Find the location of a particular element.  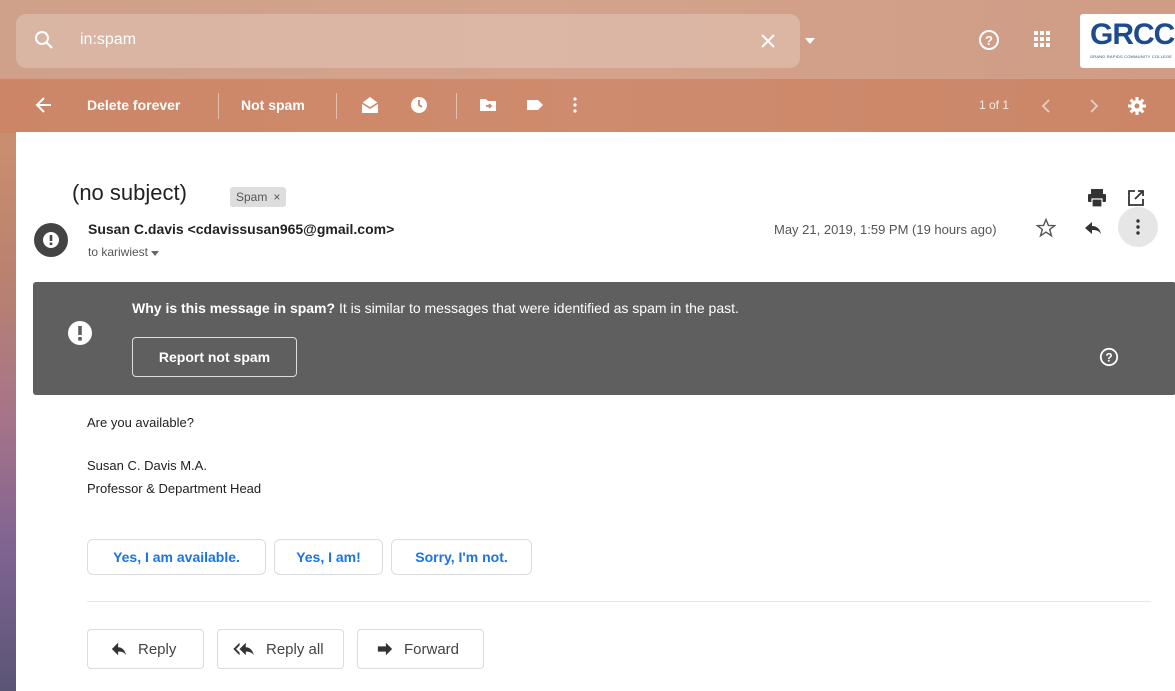

reply-button: Reply is located at coordinates (145, 649).